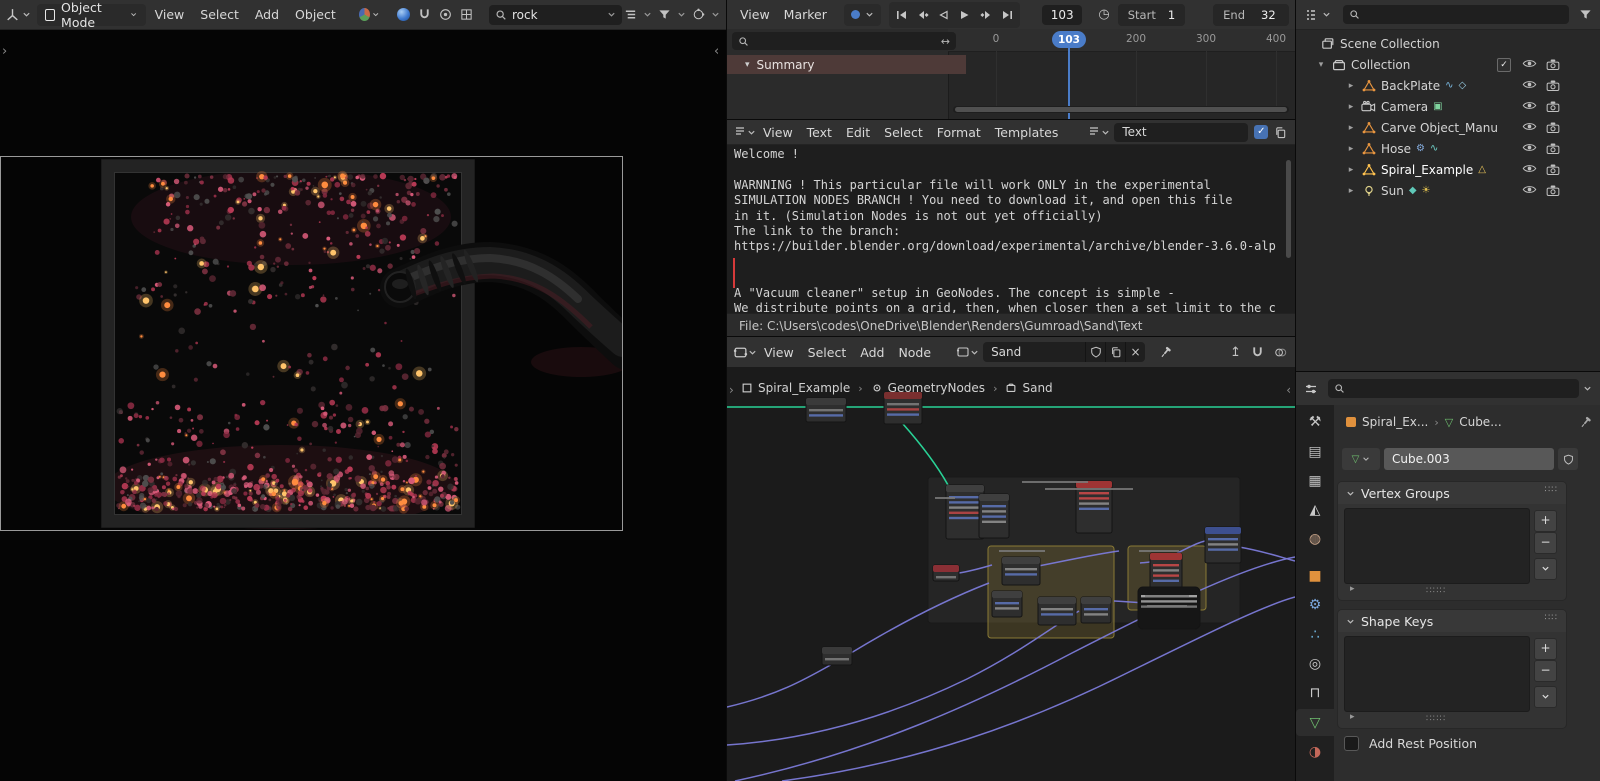  I want to click on shading-preview-icon, so click(403, 14).